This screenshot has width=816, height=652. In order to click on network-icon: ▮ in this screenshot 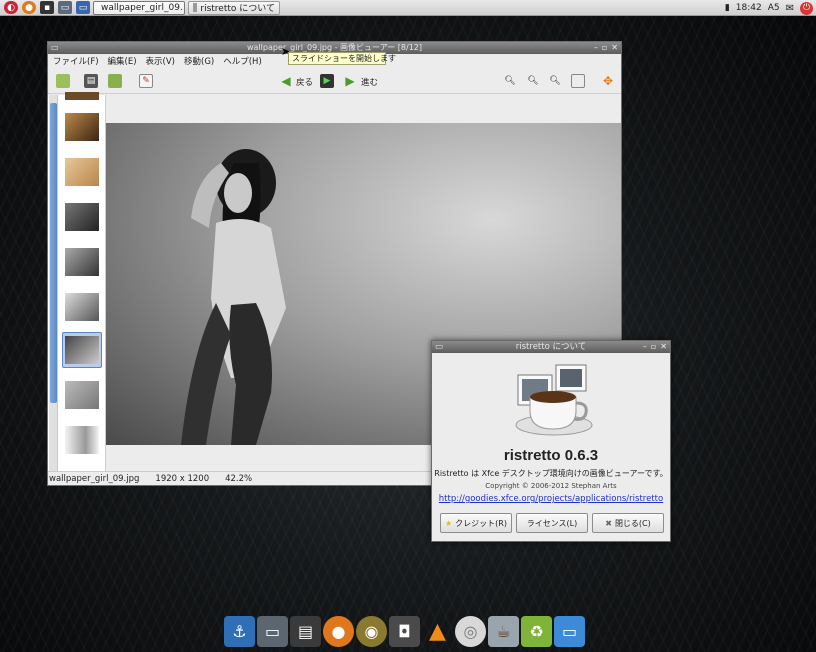, I will do `click(727, 8)`.